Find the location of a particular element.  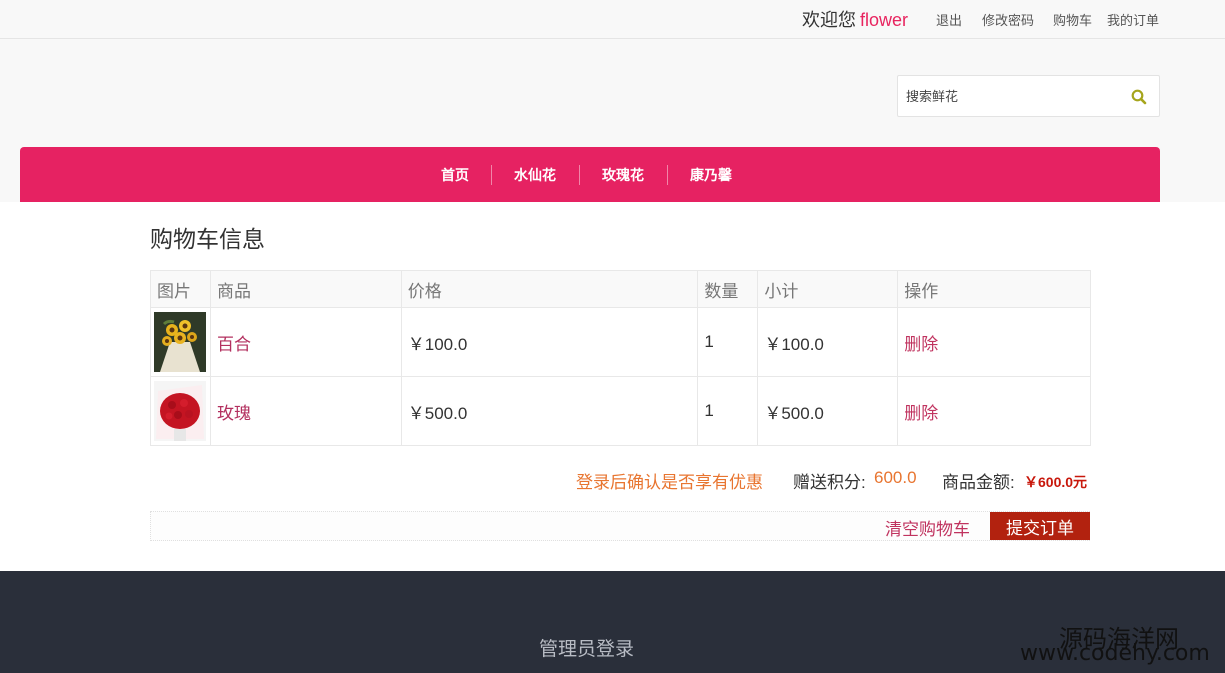

product-name-cell: 玫瑰 is located at coordinates (305, 411).